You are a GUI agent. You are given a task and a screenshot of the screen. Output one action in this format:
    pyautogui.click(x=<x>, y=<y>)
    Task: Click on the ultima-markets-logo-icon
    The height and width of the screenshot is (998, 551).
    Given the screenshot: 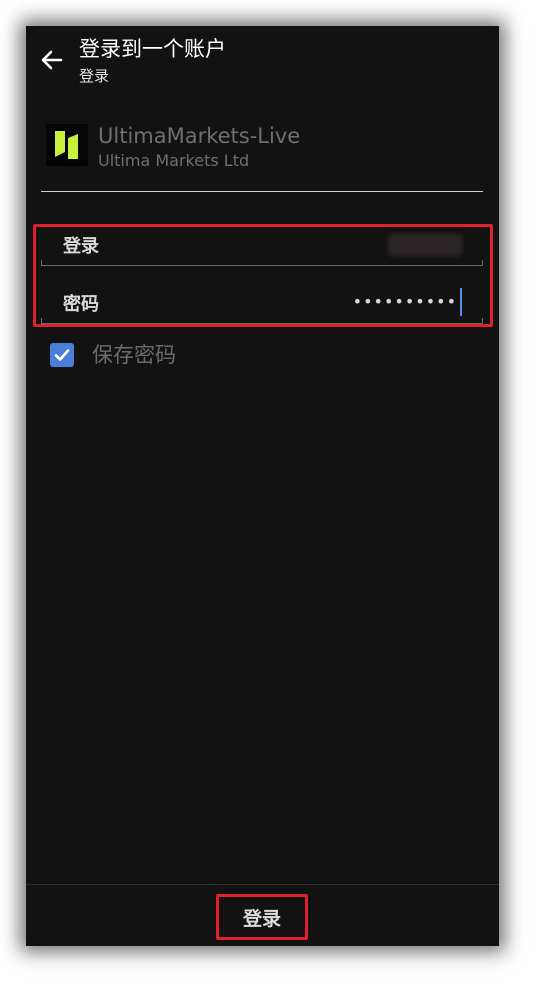 What is the action you would take?
    pyautogui.click(x=67, y=145)
    